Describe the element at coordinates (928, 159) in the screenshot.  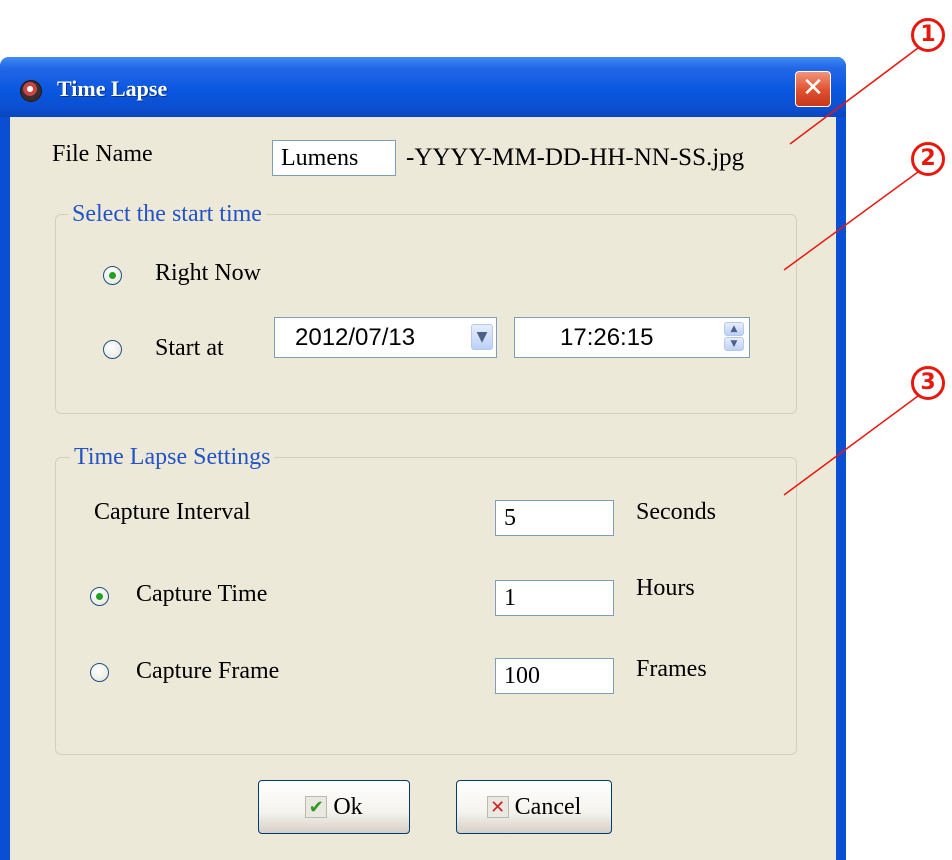
I see `callout-marker-2: 2` at that location.